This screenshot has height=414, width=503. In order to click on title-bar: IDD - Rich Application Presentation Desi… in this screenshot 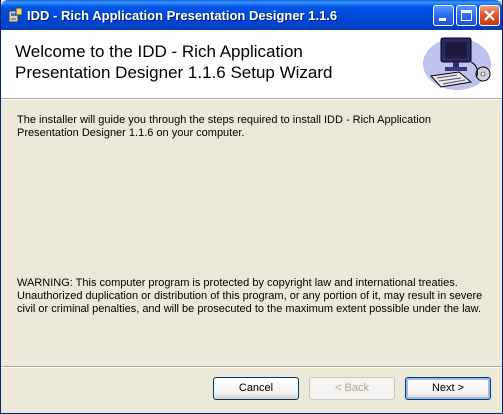, I will do `click(251, 15)`.